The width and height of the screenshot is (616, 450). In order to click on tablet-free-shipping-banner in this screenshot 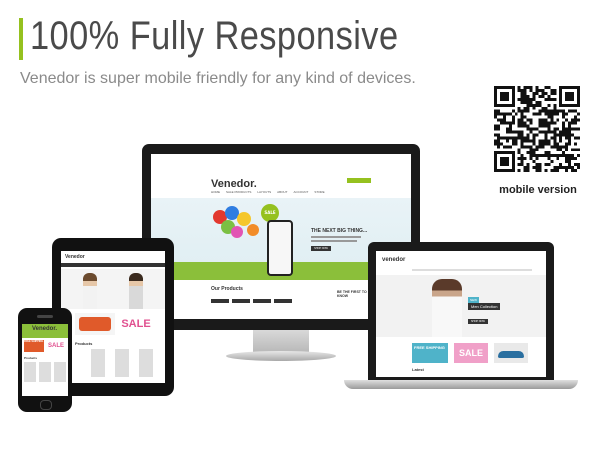, I will do `click(95, 324)`.